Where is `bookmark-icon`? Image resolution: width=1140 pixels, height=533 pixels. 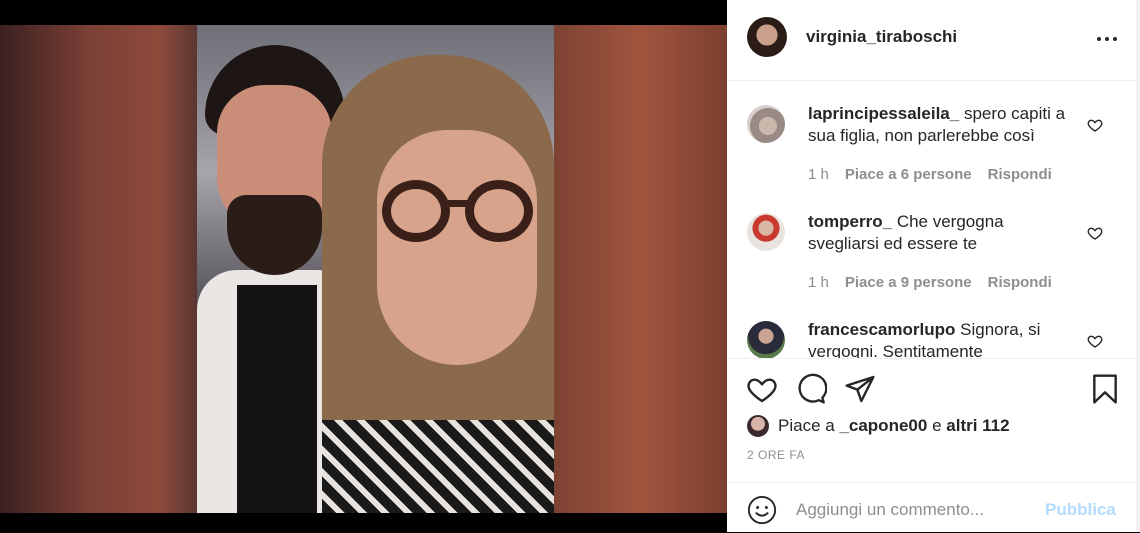 bookmark-icon is located at coordinates (1105, 389).